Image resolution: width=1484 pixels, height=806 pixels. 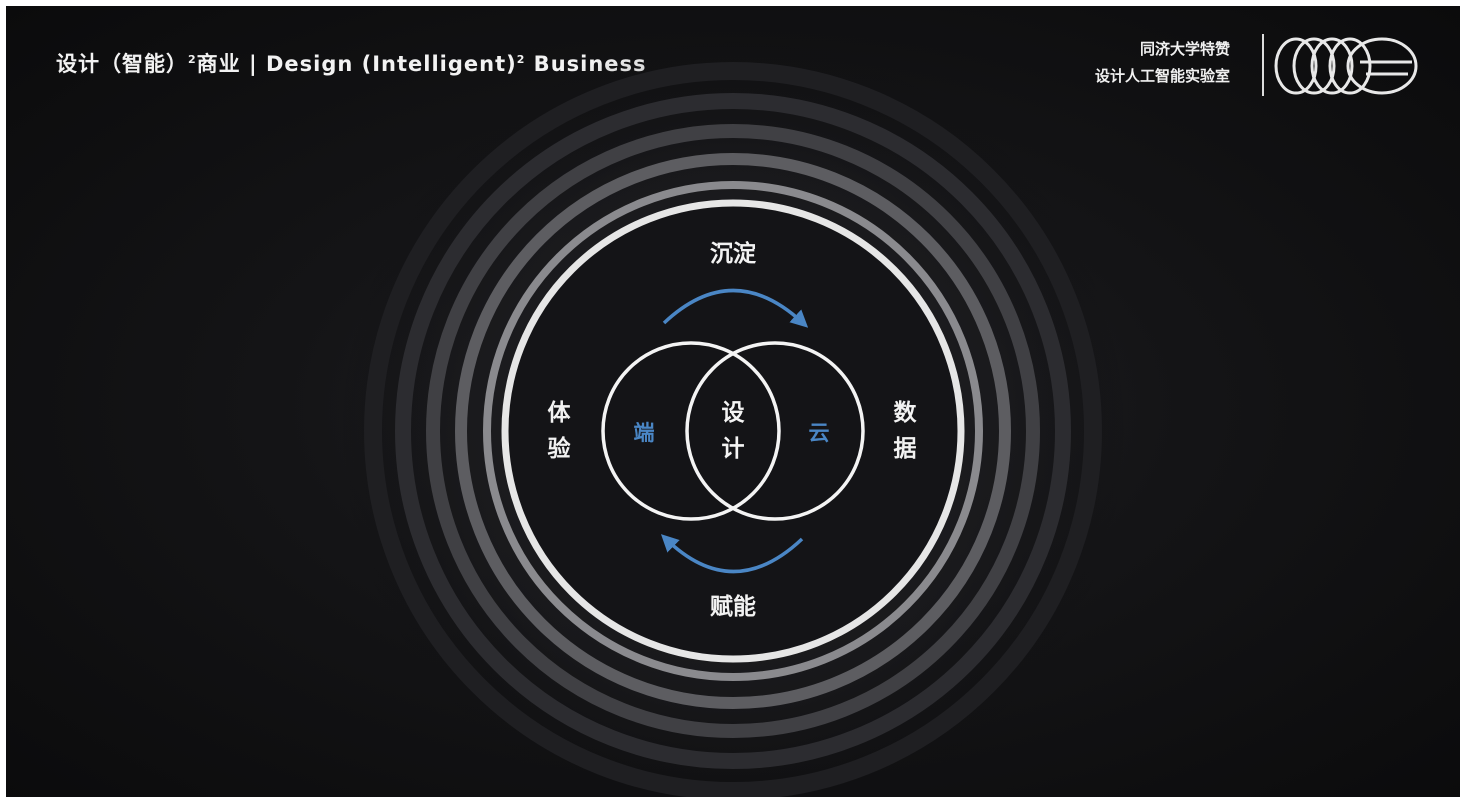 I want to click on center-label-char-2: 计, so click(x=733, y=449).